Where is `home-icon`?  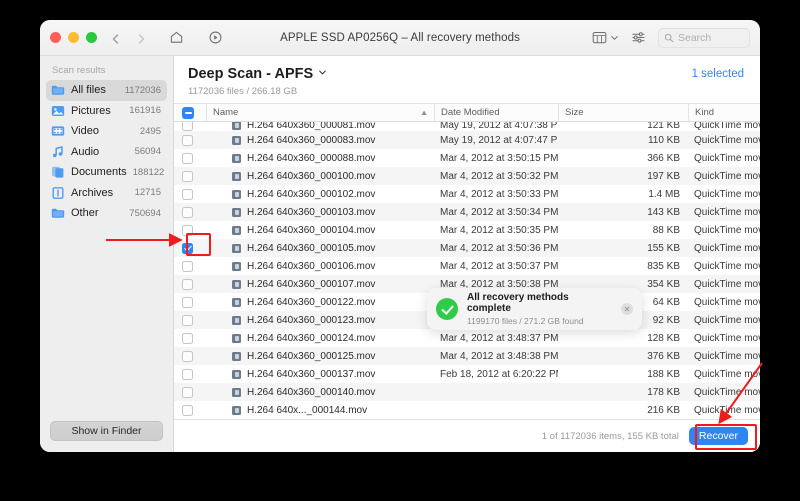
home-icon is located at coordinates (176, 37).